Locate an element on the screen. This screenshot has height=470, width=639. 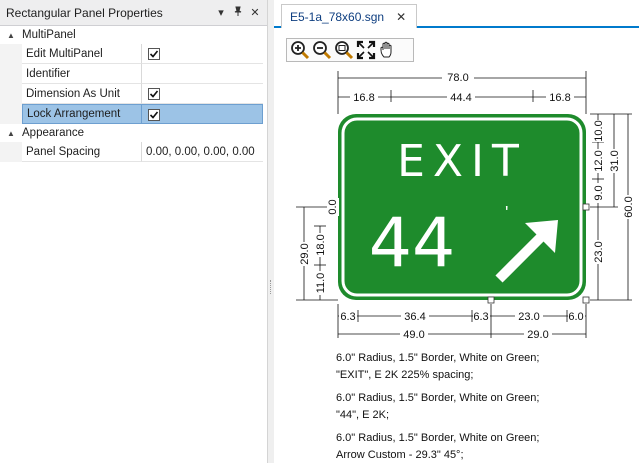
panel-spacing-field: 0.00, 0.00, 0.00, 0.00 is located at coordinates (202, 152).